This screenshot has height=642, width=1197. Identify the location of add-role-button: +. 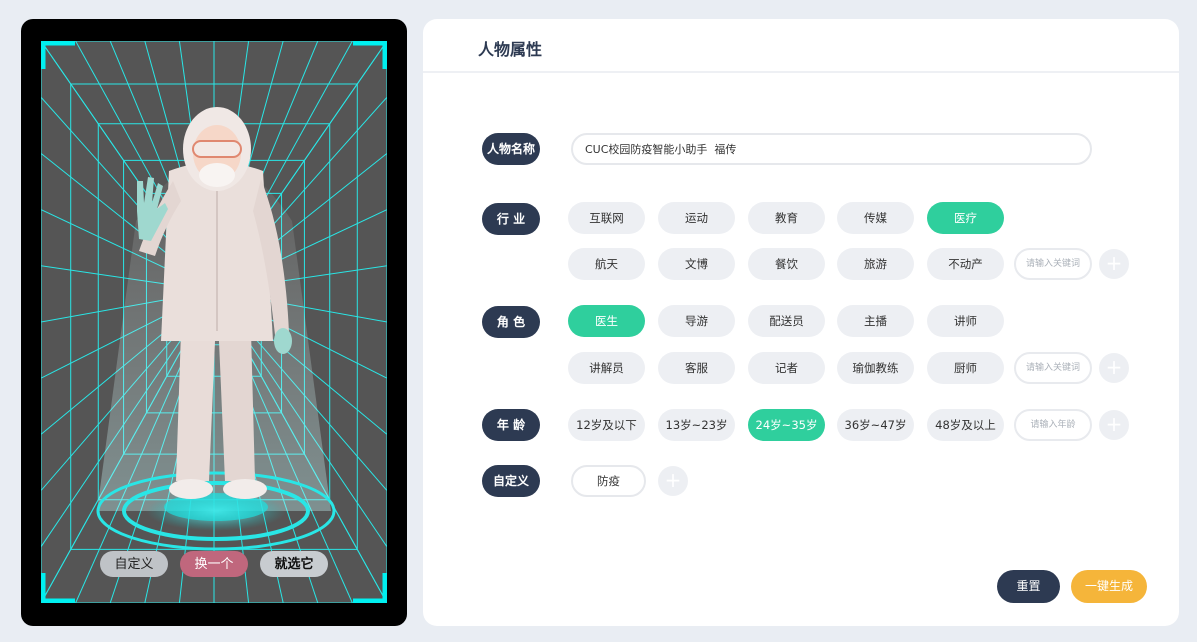
(1114, 368).